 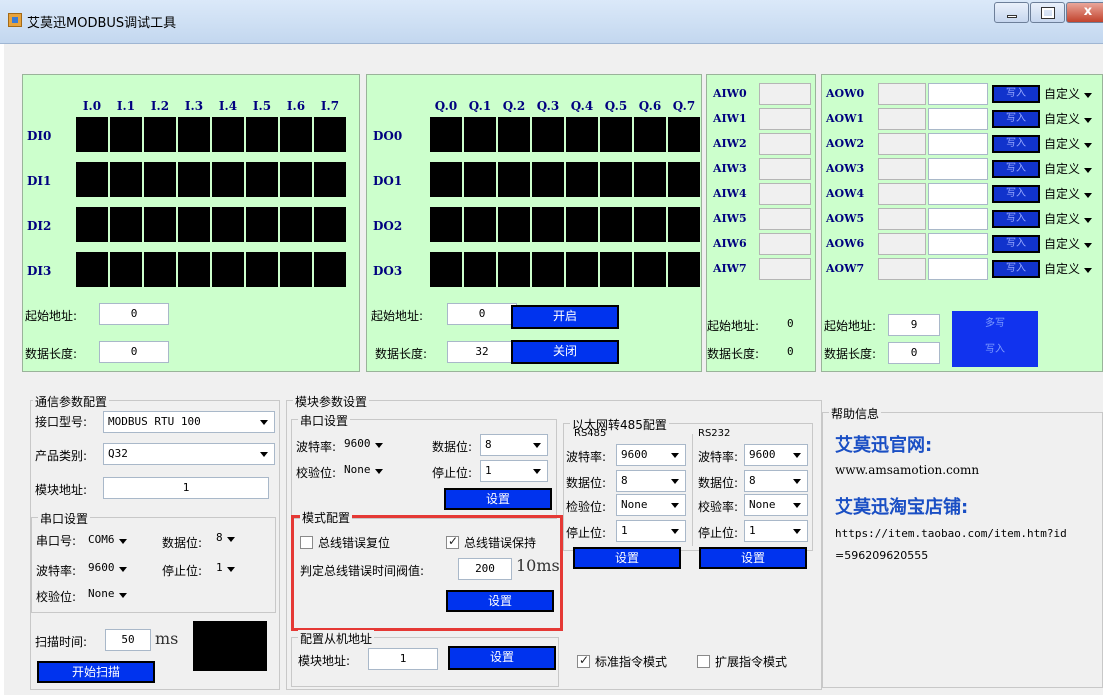 I want to click on shop-url-line1: https://item.taobao.com/item.htm?id, so click(x=951, y=533).